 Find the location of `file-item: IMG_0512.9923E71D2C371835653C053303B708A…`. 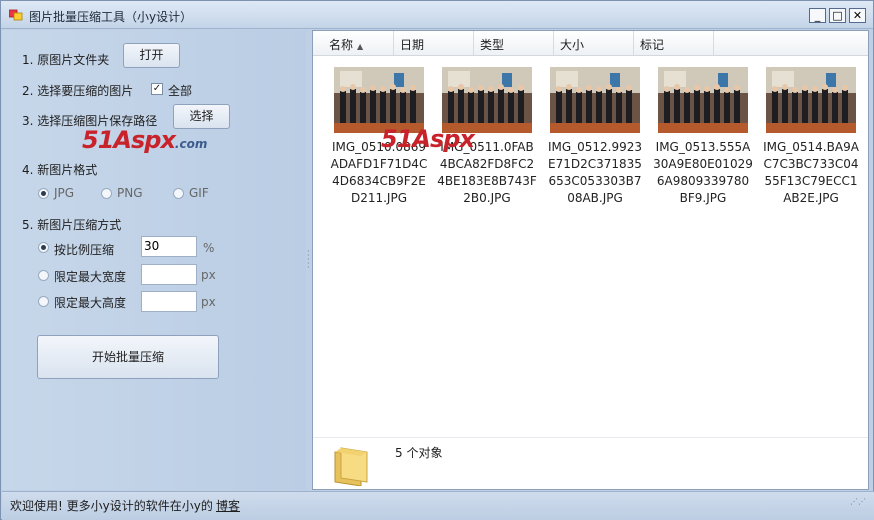

file-item: IMG_0512.9923E71D2C371835653C053303B708A… is located at coordinates (595, 137).